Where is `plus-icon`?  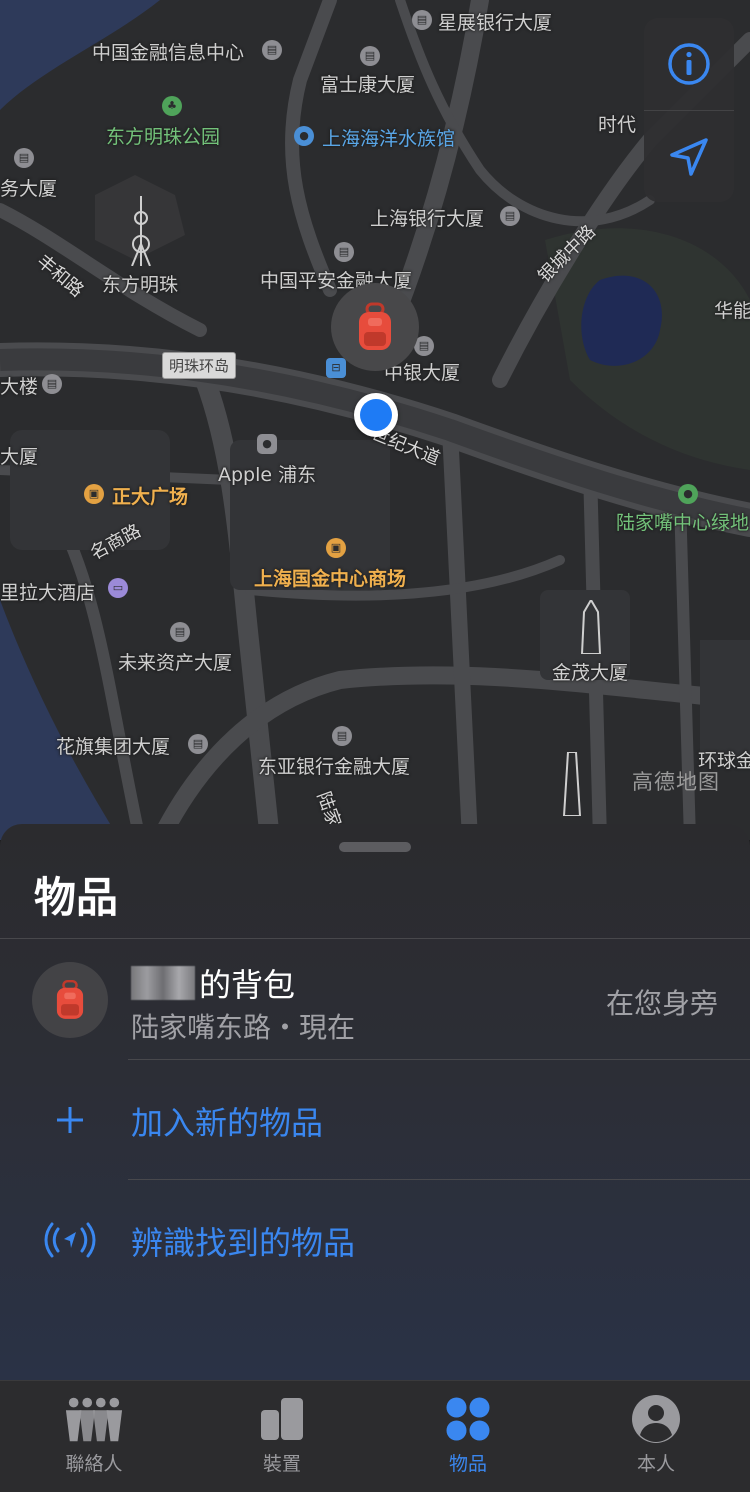 plus-icon is located at coordinates (70, 1120).